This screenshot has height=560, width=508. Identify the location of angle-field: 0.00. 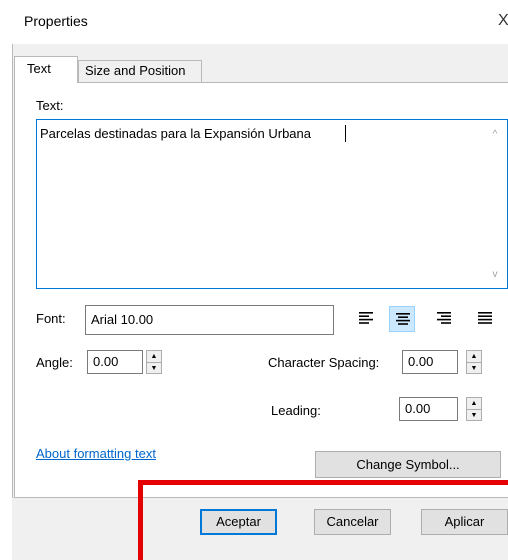
(115, 362).